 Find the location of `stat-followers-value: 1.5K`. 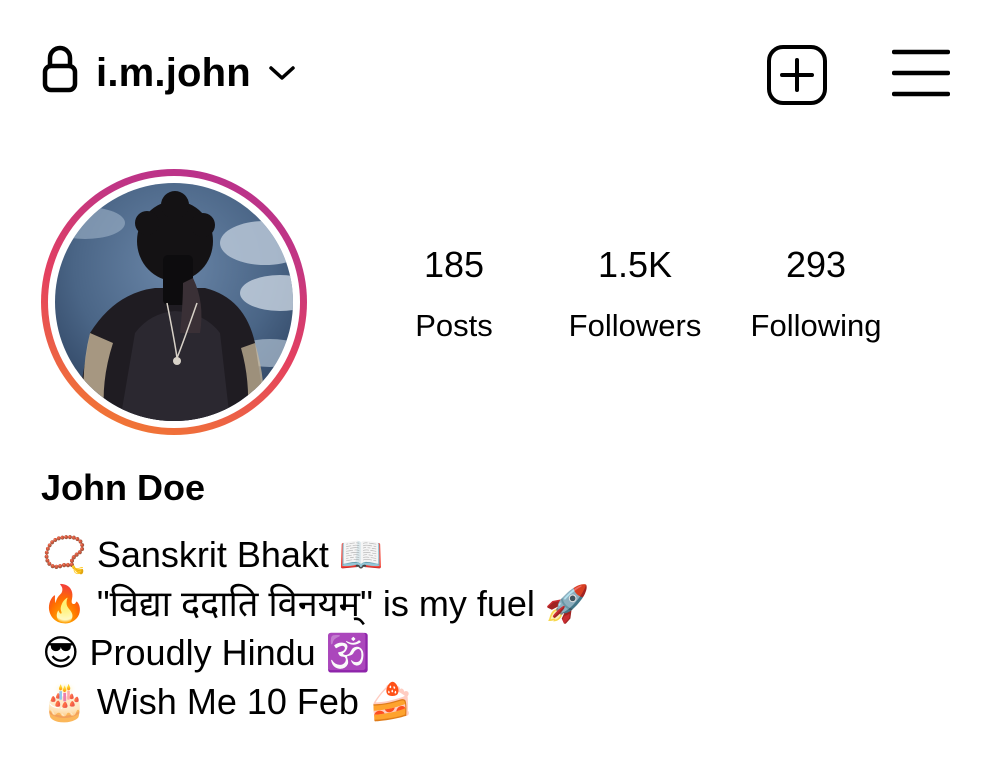

stat-followers-value: 1.5K is located at coordinates (635, 264).